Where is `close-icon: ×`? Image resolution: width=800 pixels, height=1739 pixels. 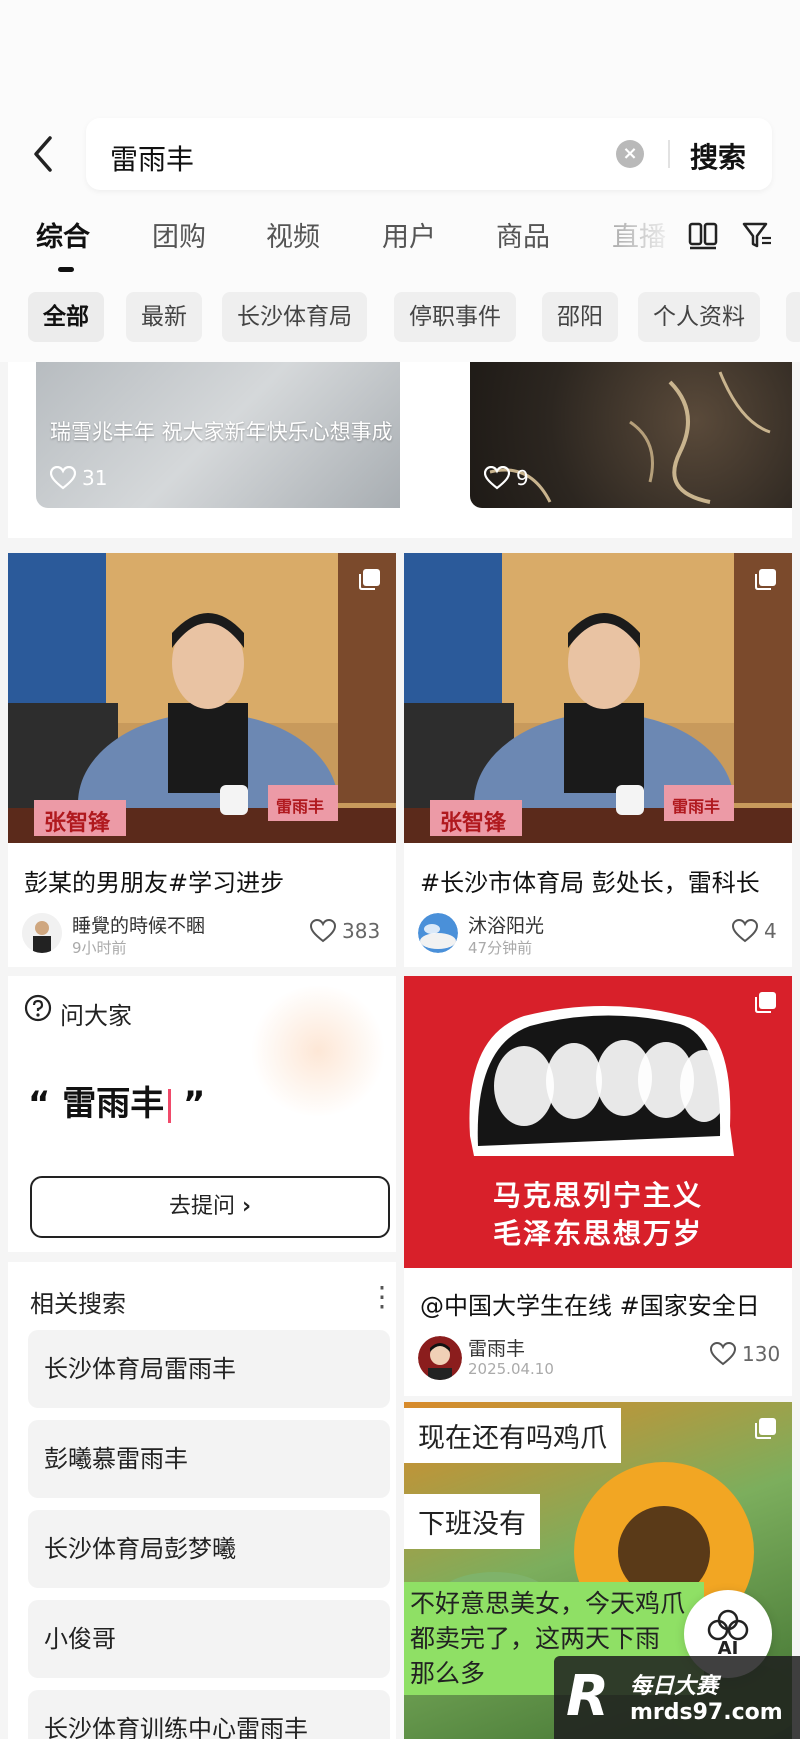 close-icon: × is located at coordinates (630, 153).